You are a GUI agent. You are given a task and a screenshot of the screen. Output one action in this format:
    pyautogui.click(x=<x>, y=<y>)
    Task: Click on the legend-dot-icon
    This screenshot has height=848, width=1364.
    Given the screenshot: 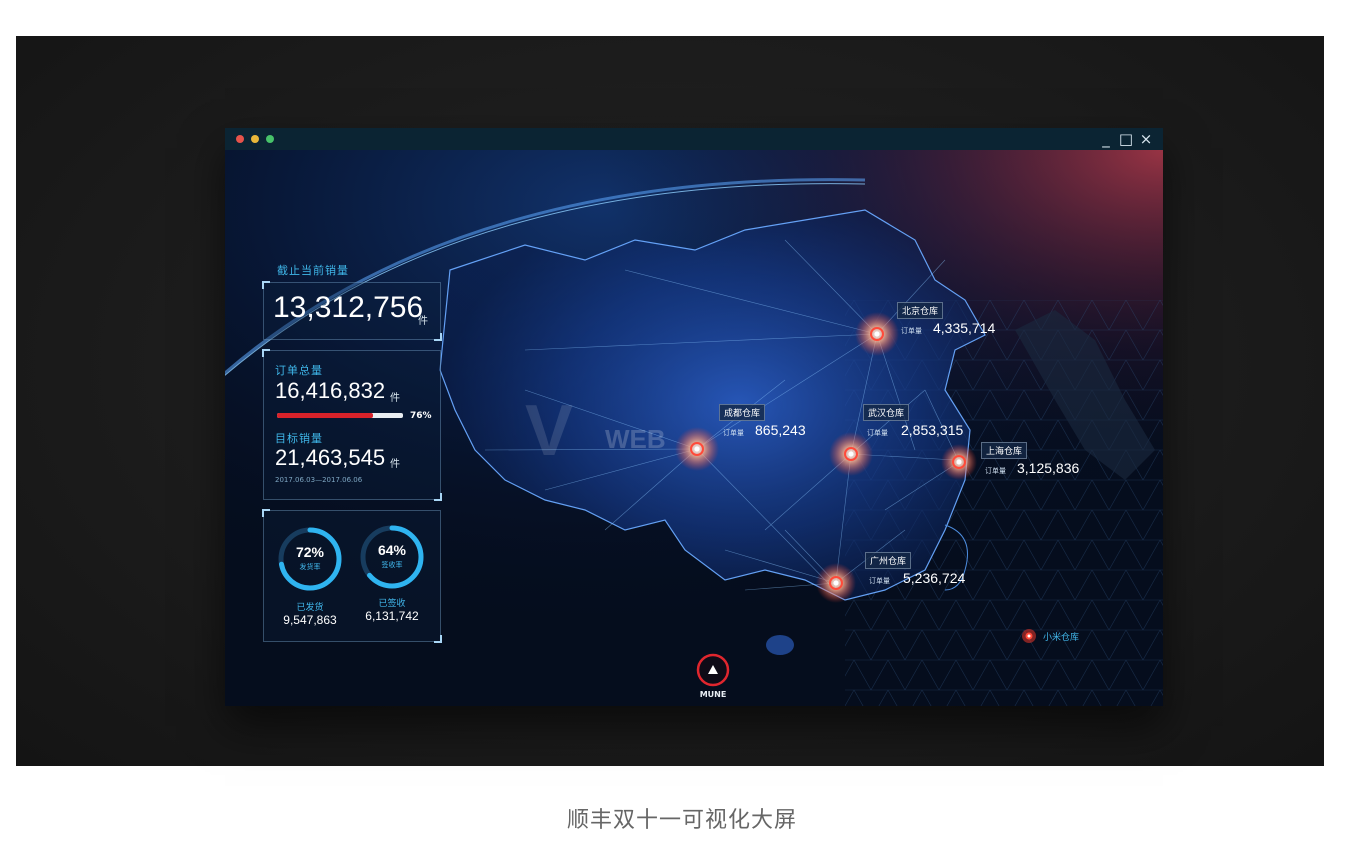 What is the action you would take?
    pyautogui.click(x=1029, y=636)
    